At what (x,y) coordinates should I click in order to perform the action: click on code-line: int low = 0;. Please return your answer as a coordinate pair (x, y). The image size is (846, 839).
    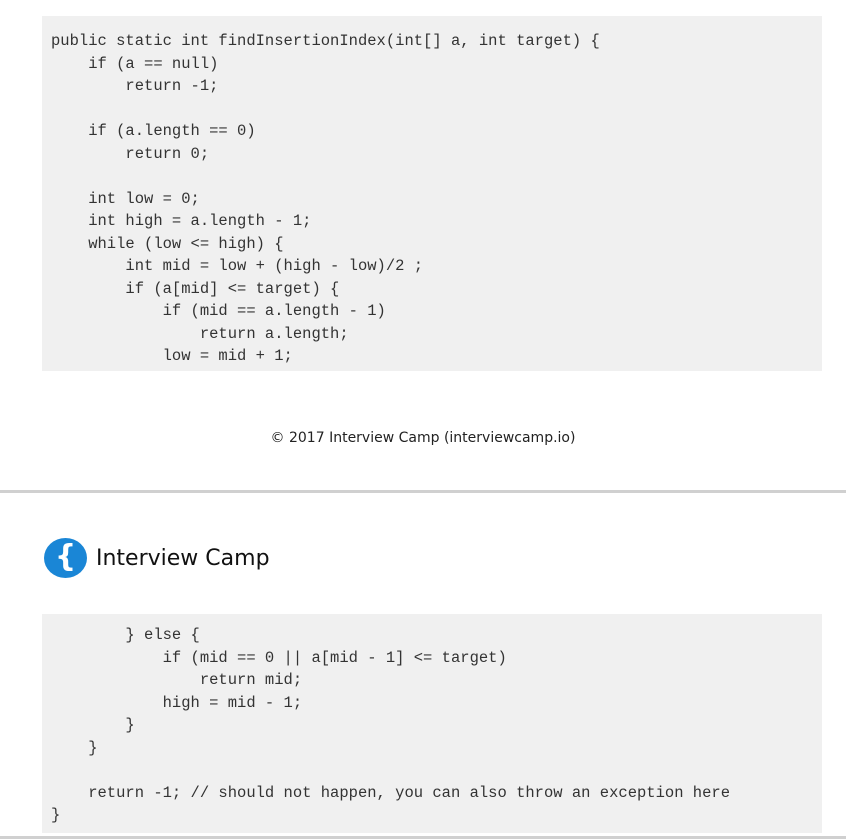
    Looking at the image, I should click on (125, 198).